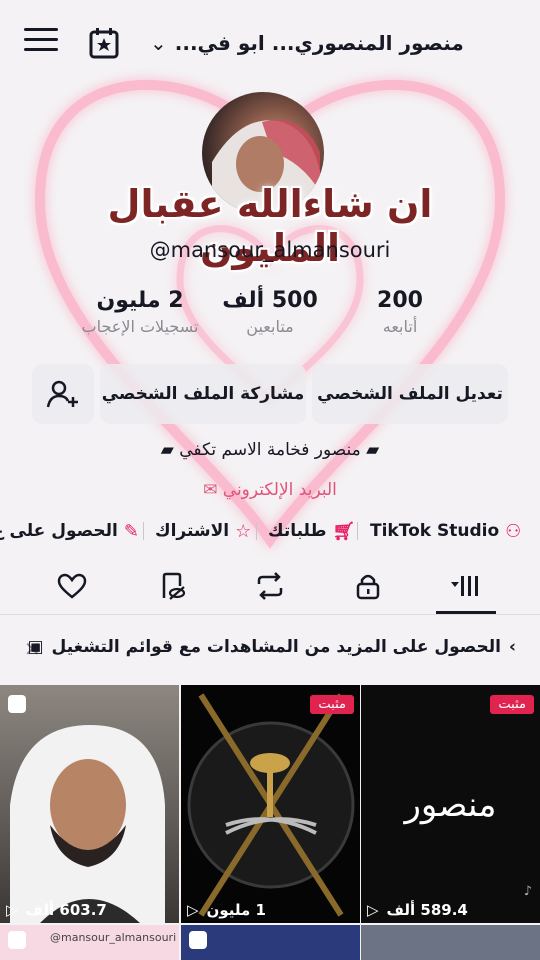 Image resolution: width=540 pixels, height=960 pixels. I want to click on thumbnail-caption: منصور, so click(450, 805).